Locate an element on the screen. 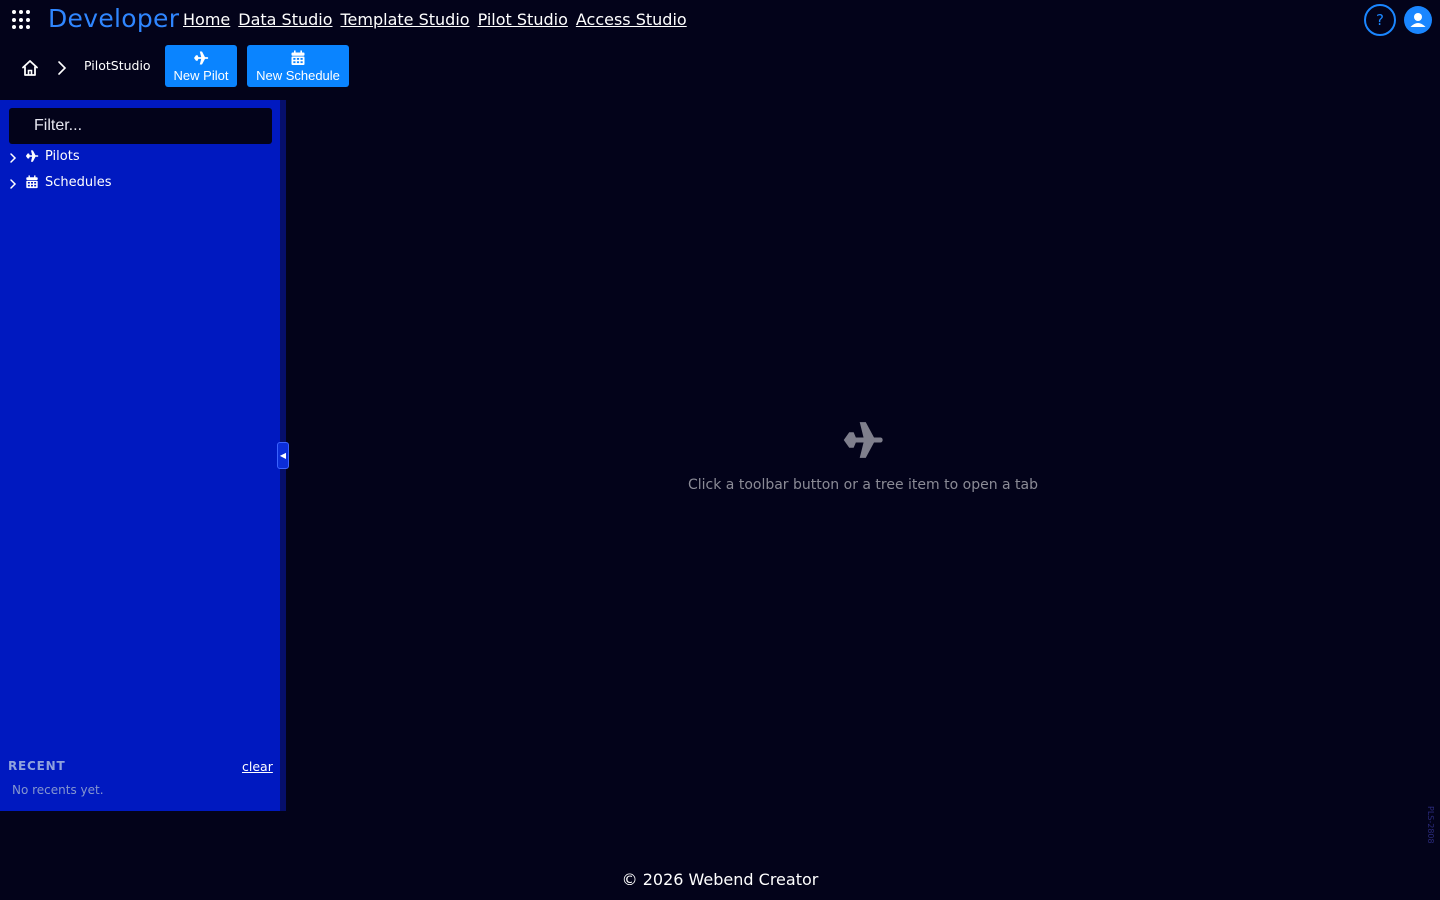 The image size is (1440, 900). recent-section-title: RECENT is located at coordinates (37, 766).